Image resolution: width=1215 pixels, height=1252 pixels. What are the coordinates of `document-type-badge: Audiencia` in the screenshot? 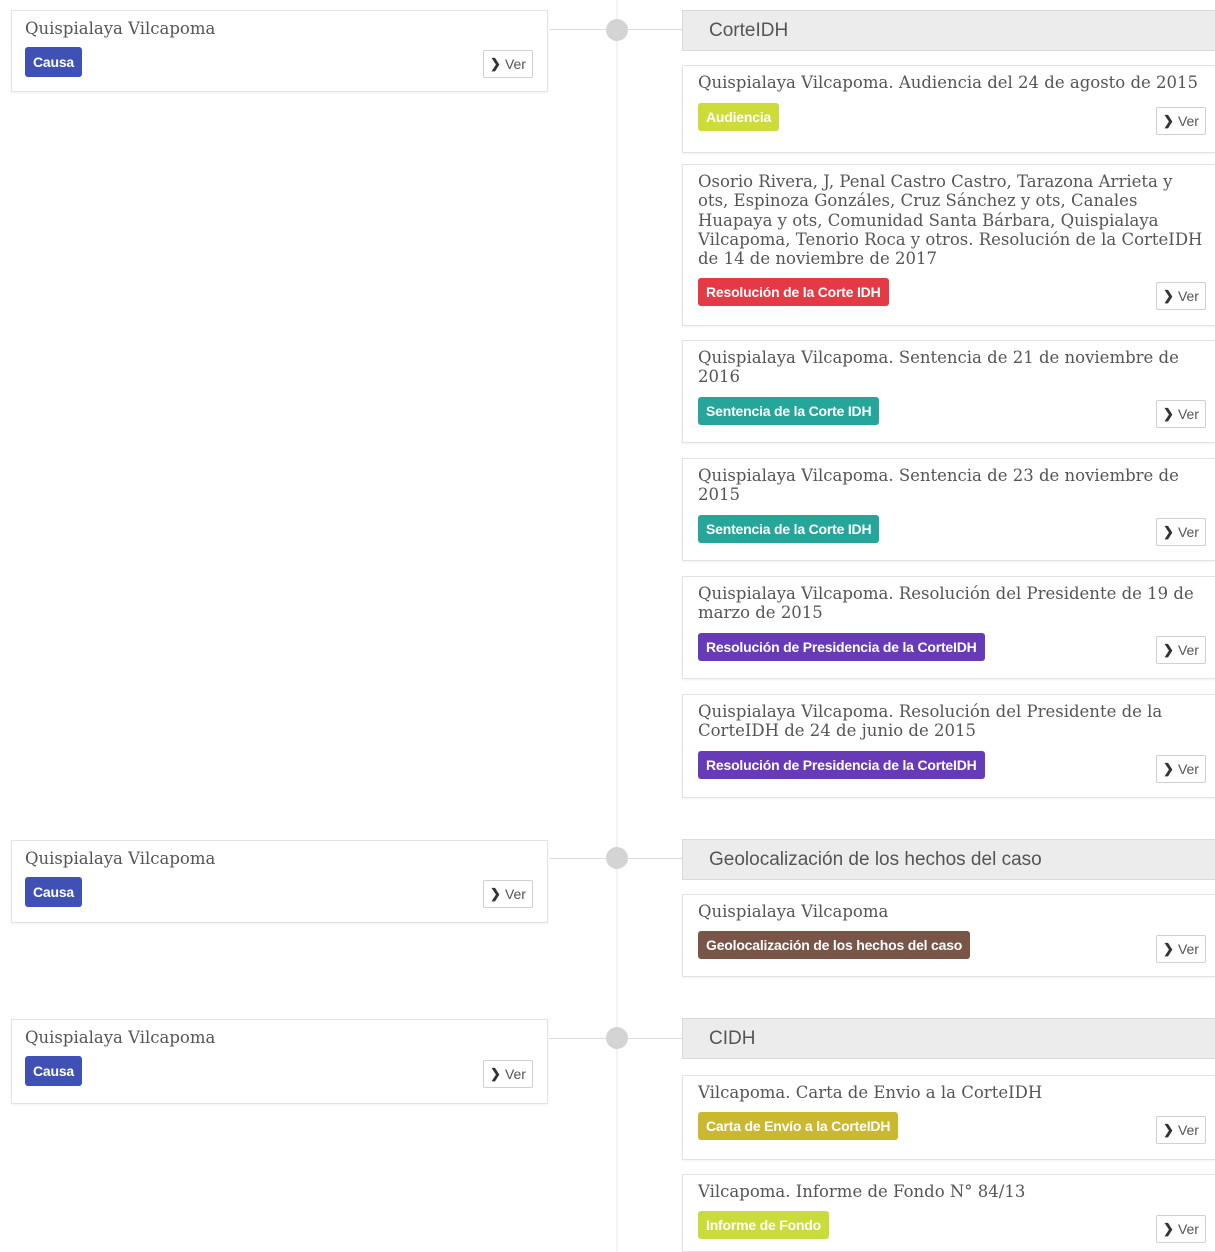 It's located at (739, 117).